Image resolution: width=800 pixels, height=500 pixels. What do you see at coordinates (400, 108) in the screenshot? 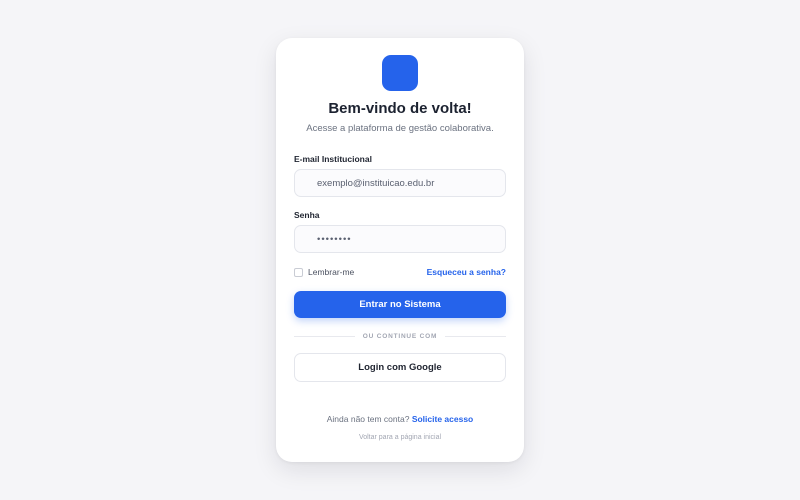
I see `page-title: Bem-vindo de volta!` at bounding box center [400, 108].